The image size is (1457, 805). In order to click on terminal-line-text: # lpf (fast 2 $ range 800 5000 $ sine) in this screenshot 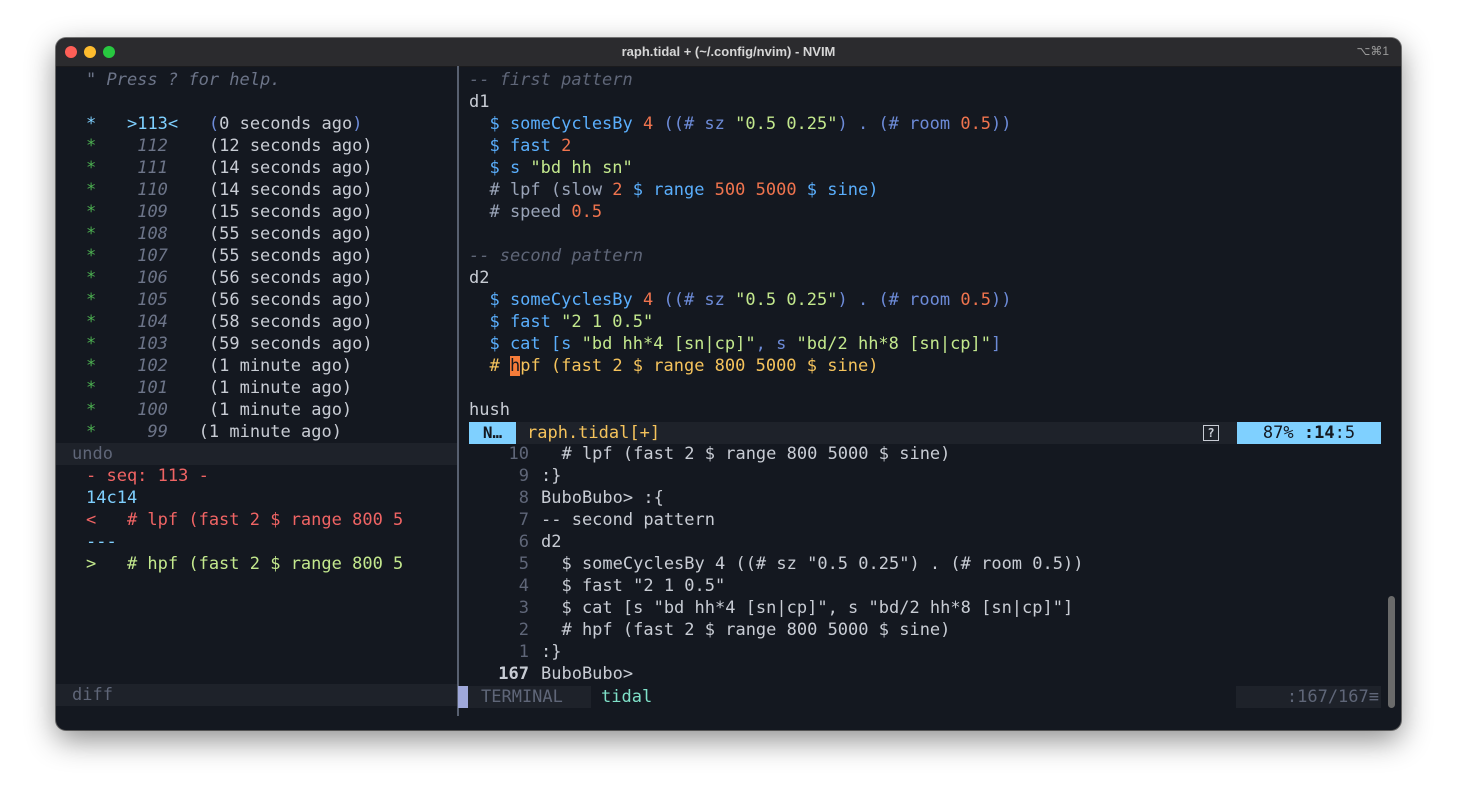, I will do `click(746, 454)`.